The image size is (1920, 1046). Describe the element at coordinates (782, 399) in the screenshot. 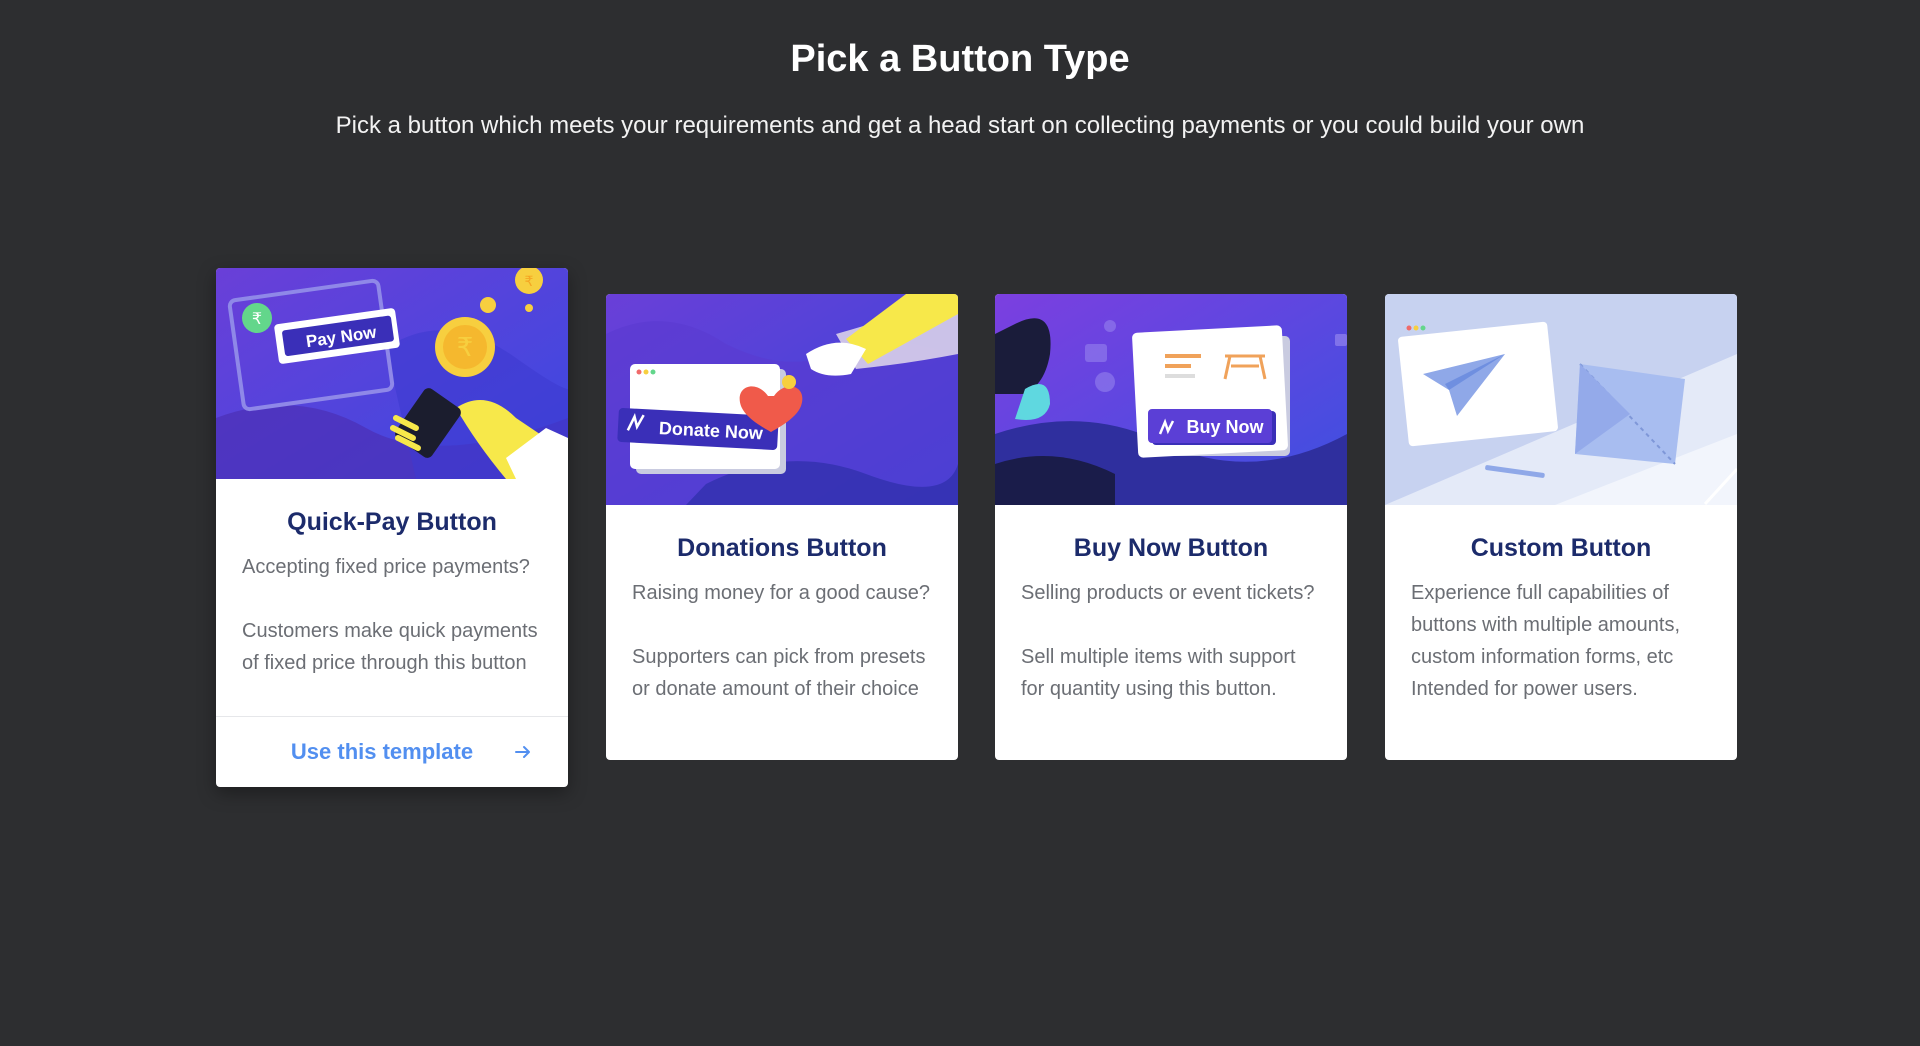

I see `donations-illustration: Donate Now` at that location.